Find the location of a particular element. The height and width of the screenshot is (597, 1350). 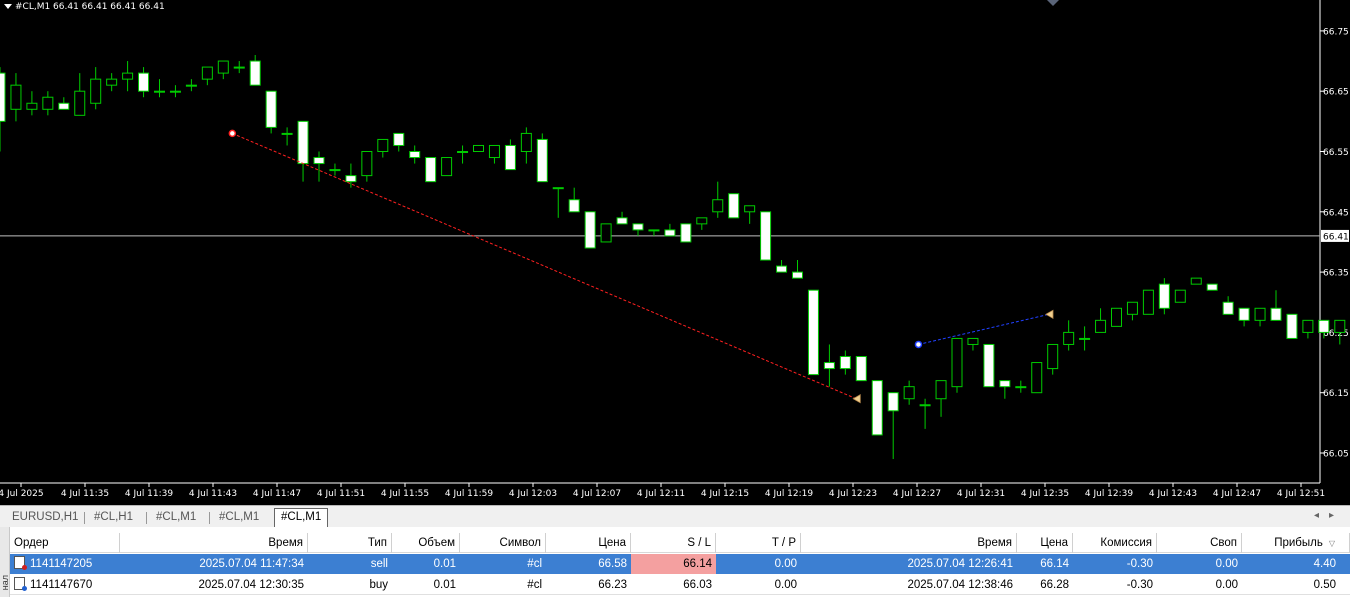

tab-scroll-right-icon: ▸ is located at coordinates (1336, 515).